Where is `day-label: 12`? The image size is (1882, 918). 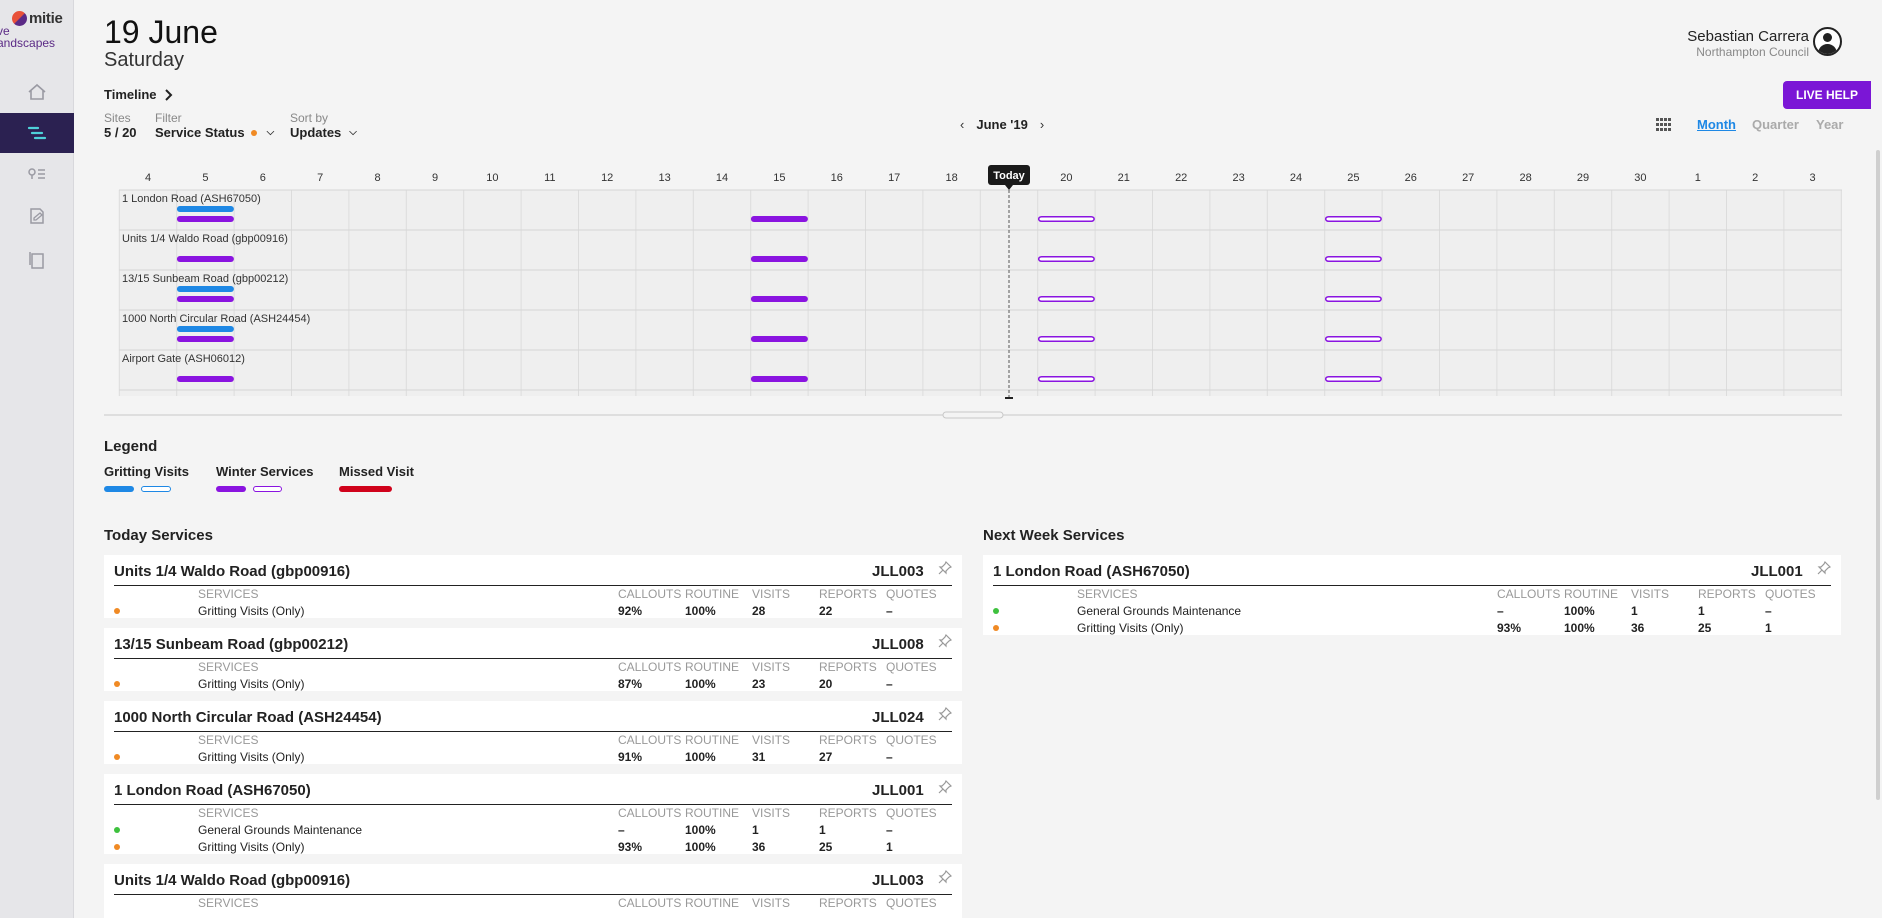 day-label: 12 is located at coordinates (607, 178).